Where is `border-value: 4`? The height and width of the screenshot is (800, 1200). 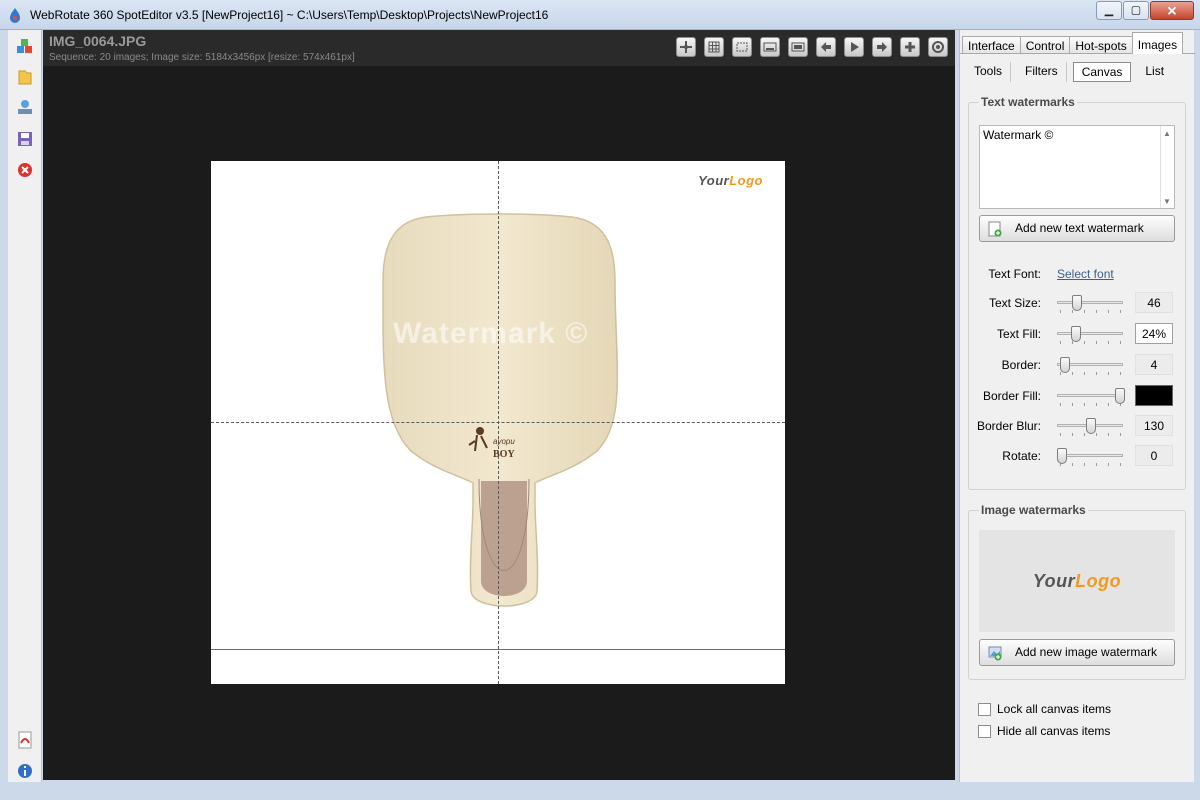 border-value: 4 is located at coordinates (1154, 364).